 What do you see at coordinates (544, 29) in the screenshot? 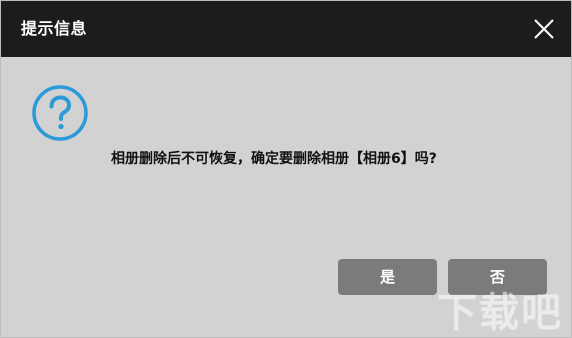
I see `close-icon` at bounding box center [544, 29].